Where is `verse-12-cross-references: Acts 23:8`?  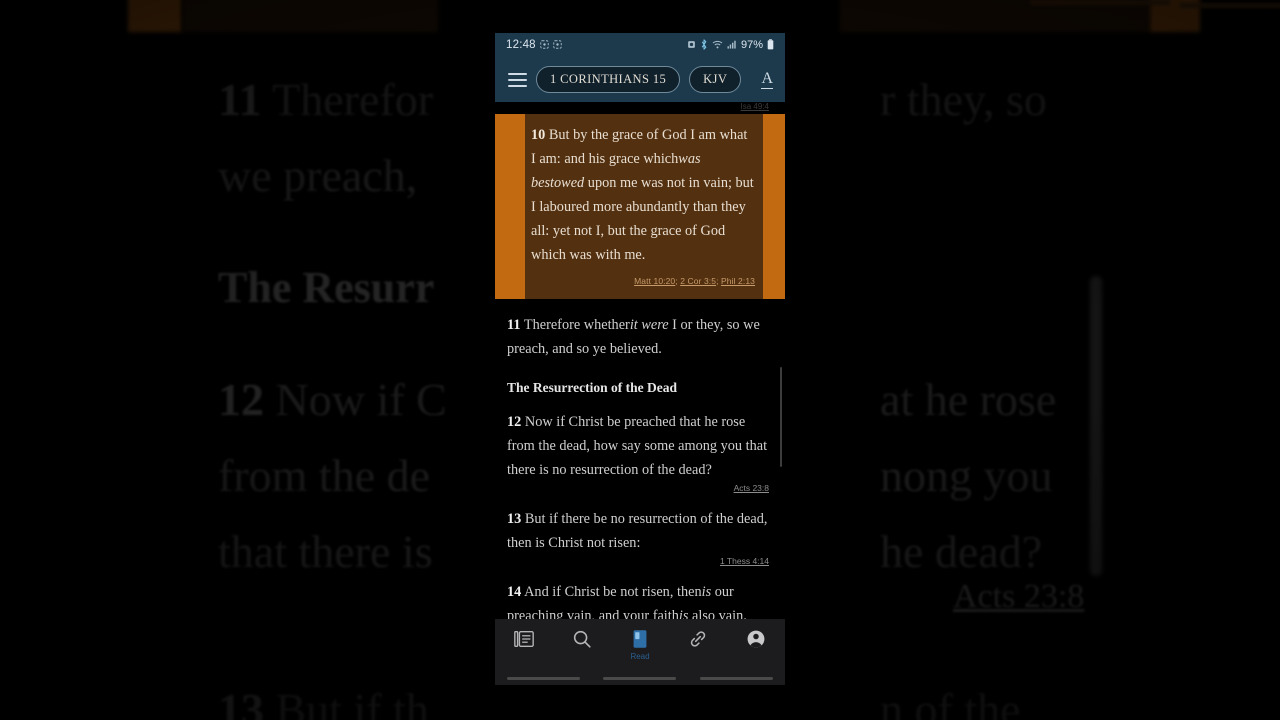 verse-12-cross-references: Acts 23:8 is located at coordinates (640, 488).